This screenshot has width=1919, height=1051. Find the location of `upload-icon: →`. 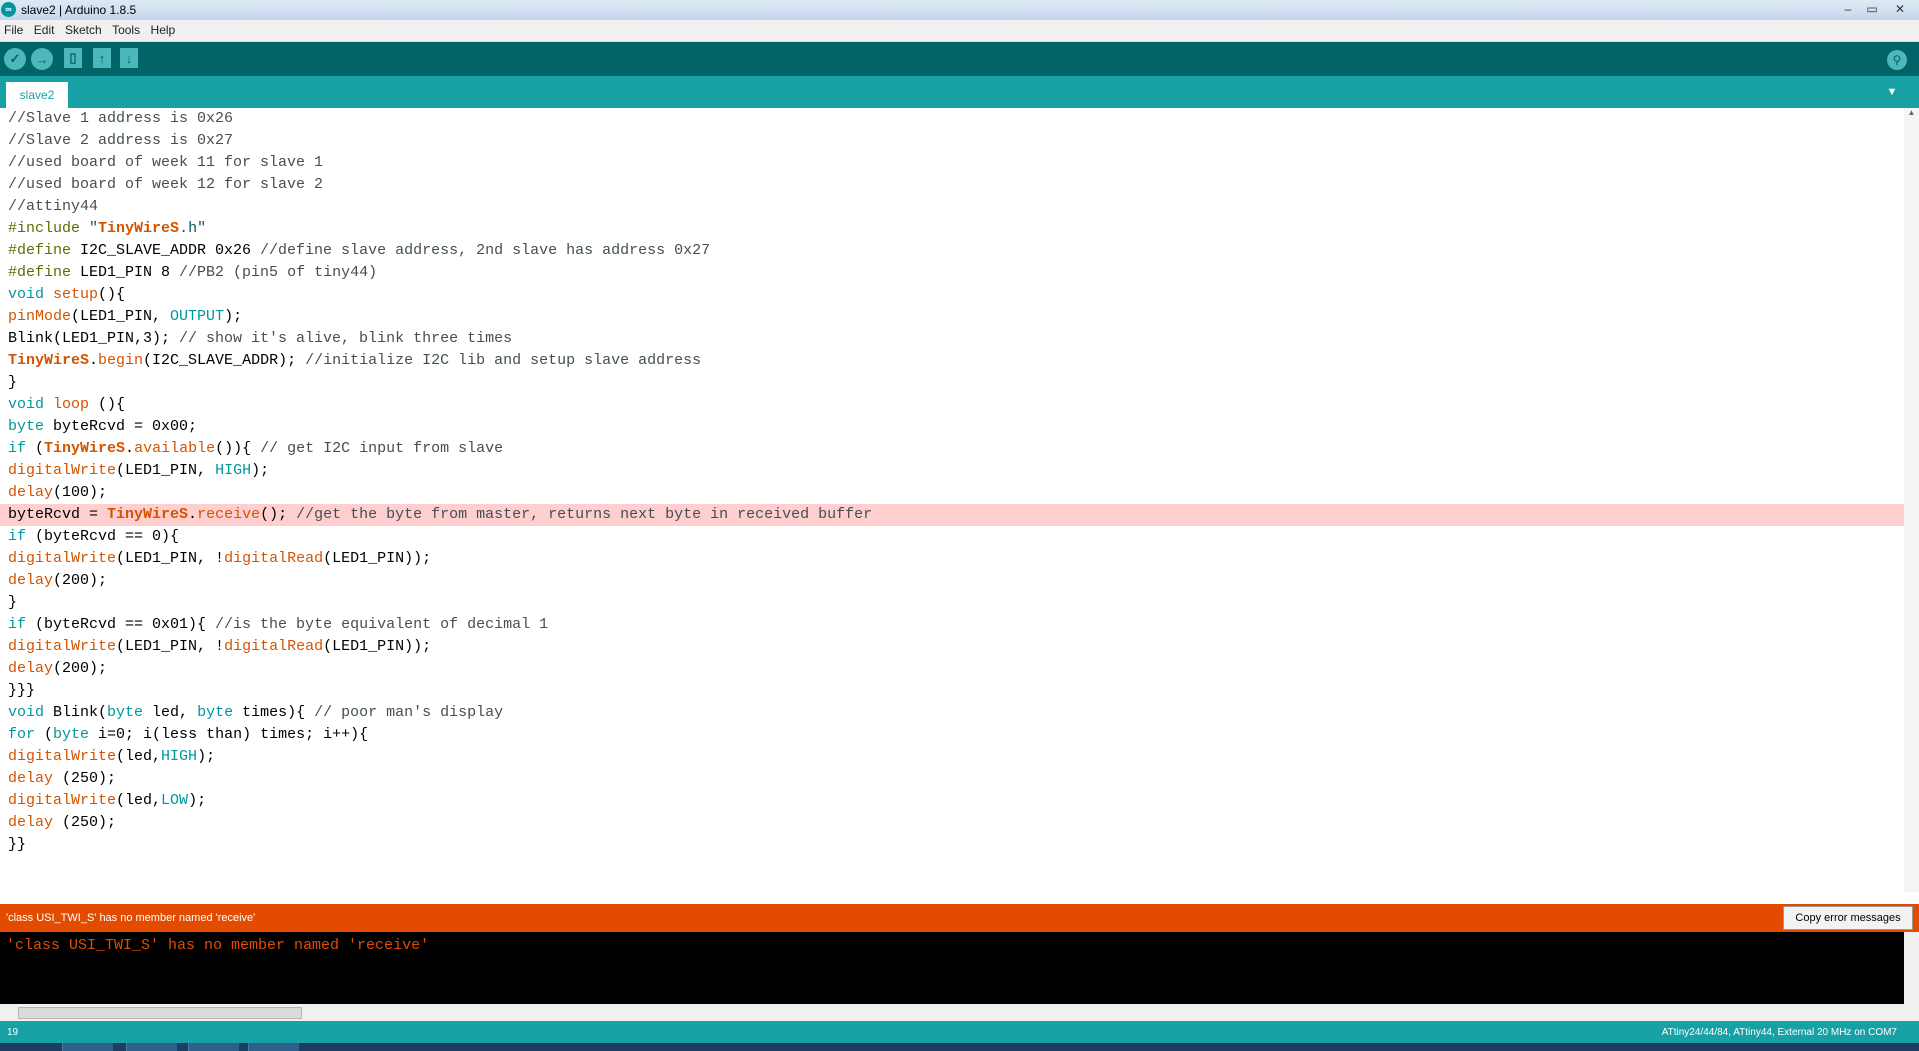

upload-icon: → is located at coordinates (42, 59).